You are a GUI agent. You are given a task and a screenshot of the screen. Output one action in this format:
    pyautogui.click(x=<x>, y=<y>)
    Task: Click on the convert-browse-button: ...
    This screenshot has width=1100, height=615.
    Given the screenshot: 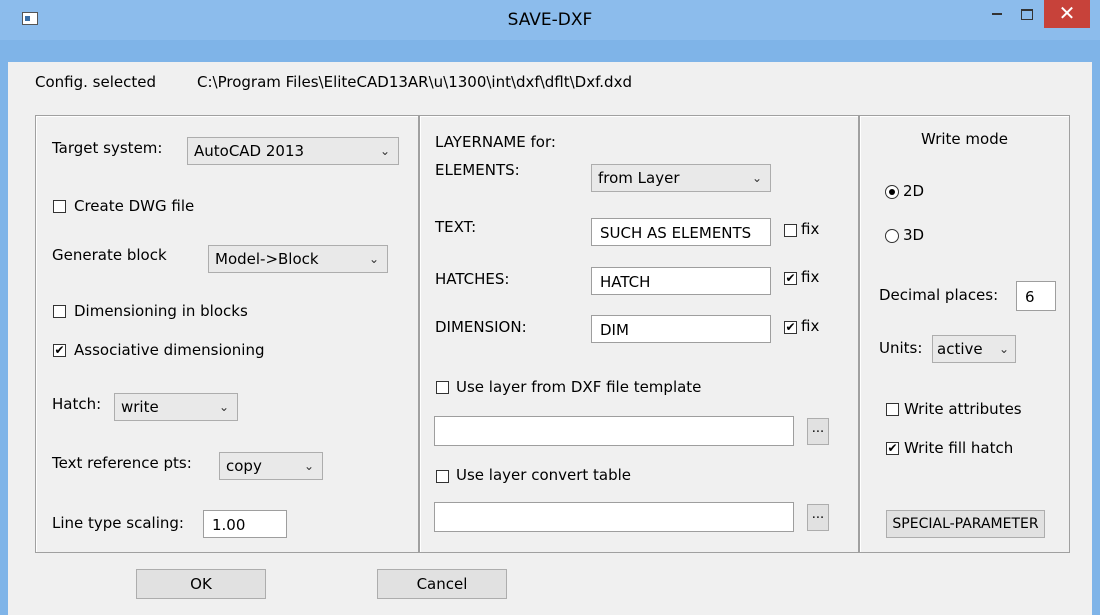 What is the action you would take?
    pyautogui.click(x=818, y=517)
    